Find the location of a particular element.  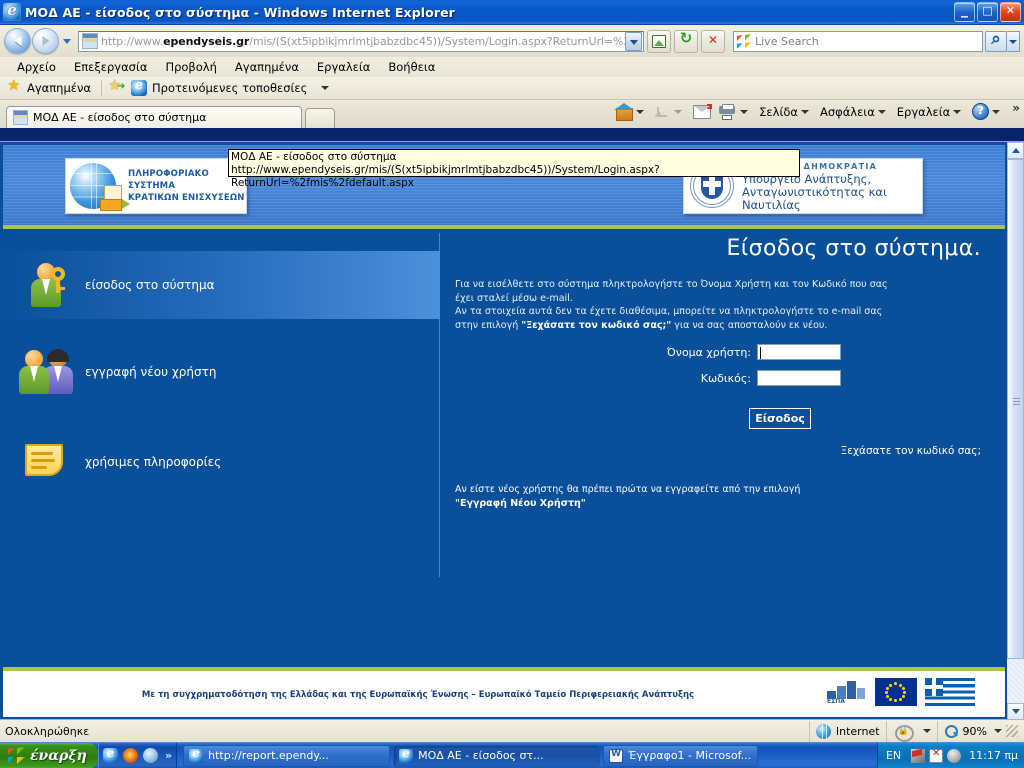

maximize-button: □ is located at coordinates (987, 12).